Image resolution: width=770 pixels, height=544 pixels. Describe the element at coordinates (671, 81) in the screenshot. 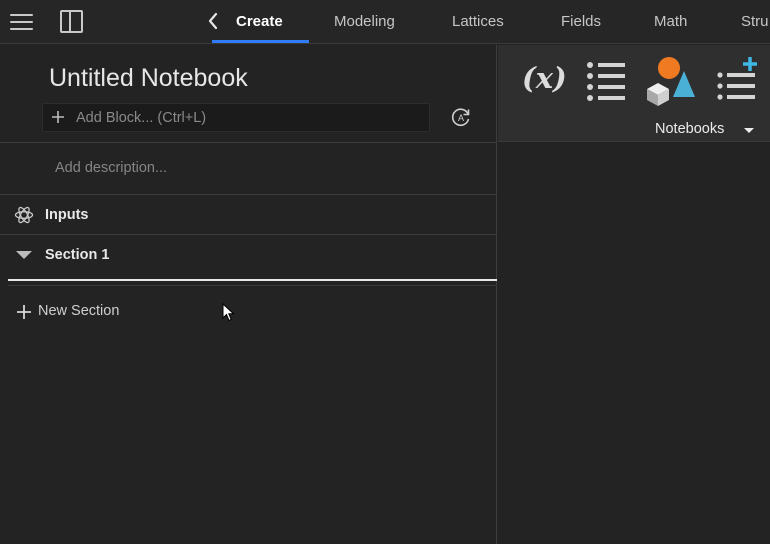

I see `shapes-icon` at that location.